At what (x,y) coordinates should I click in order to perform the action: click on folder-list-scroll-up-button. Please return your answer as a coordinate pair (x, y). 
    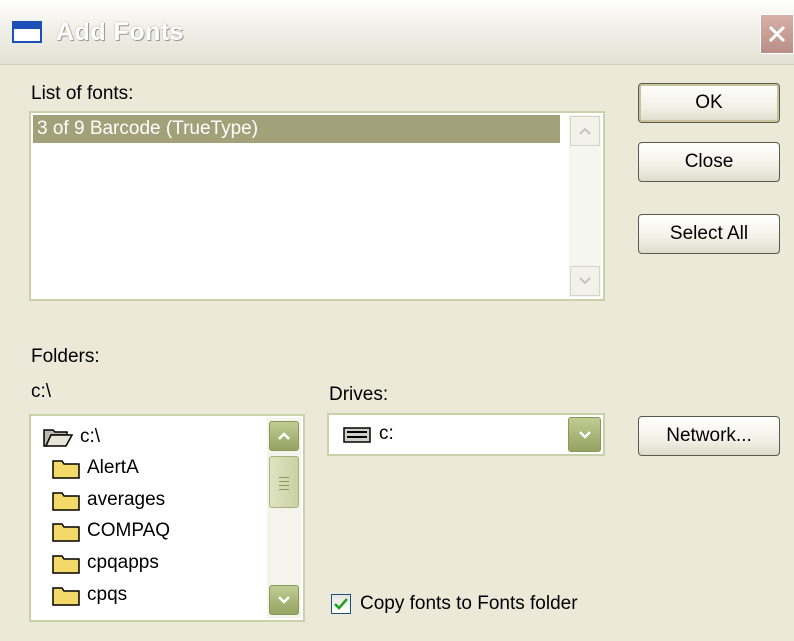
    Looking at the image, I should click on (284, 436).